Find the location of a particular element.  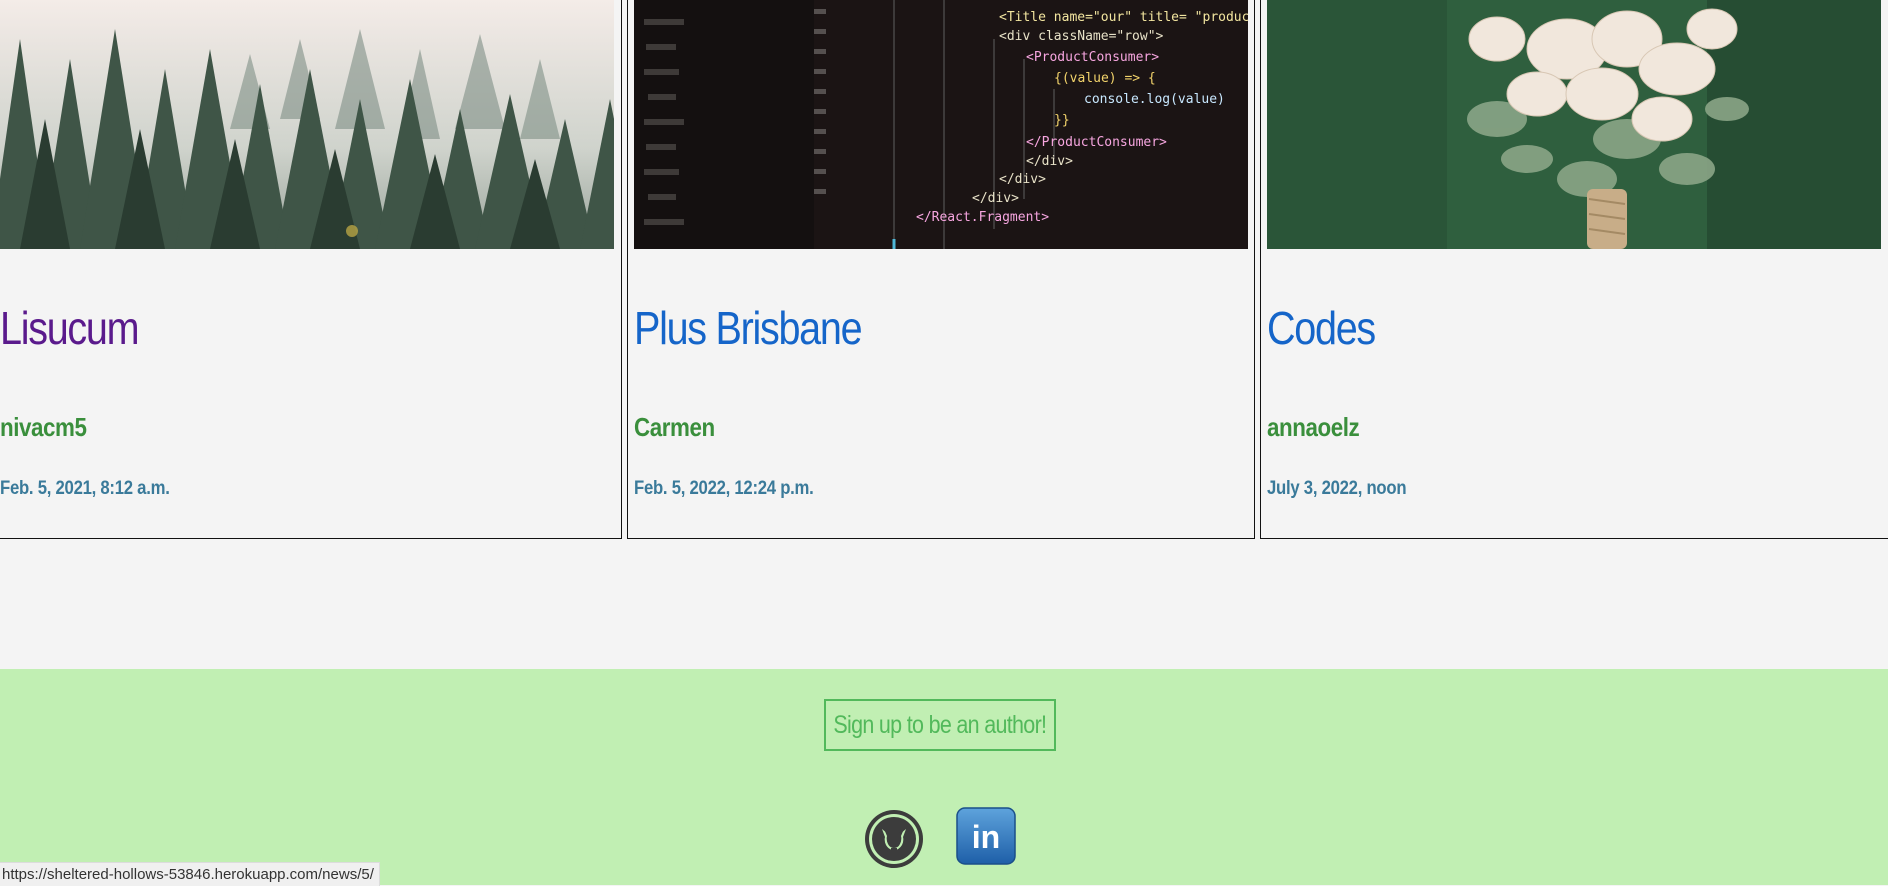

linkedin-icon-text: in is located at coordinates (986, 837).